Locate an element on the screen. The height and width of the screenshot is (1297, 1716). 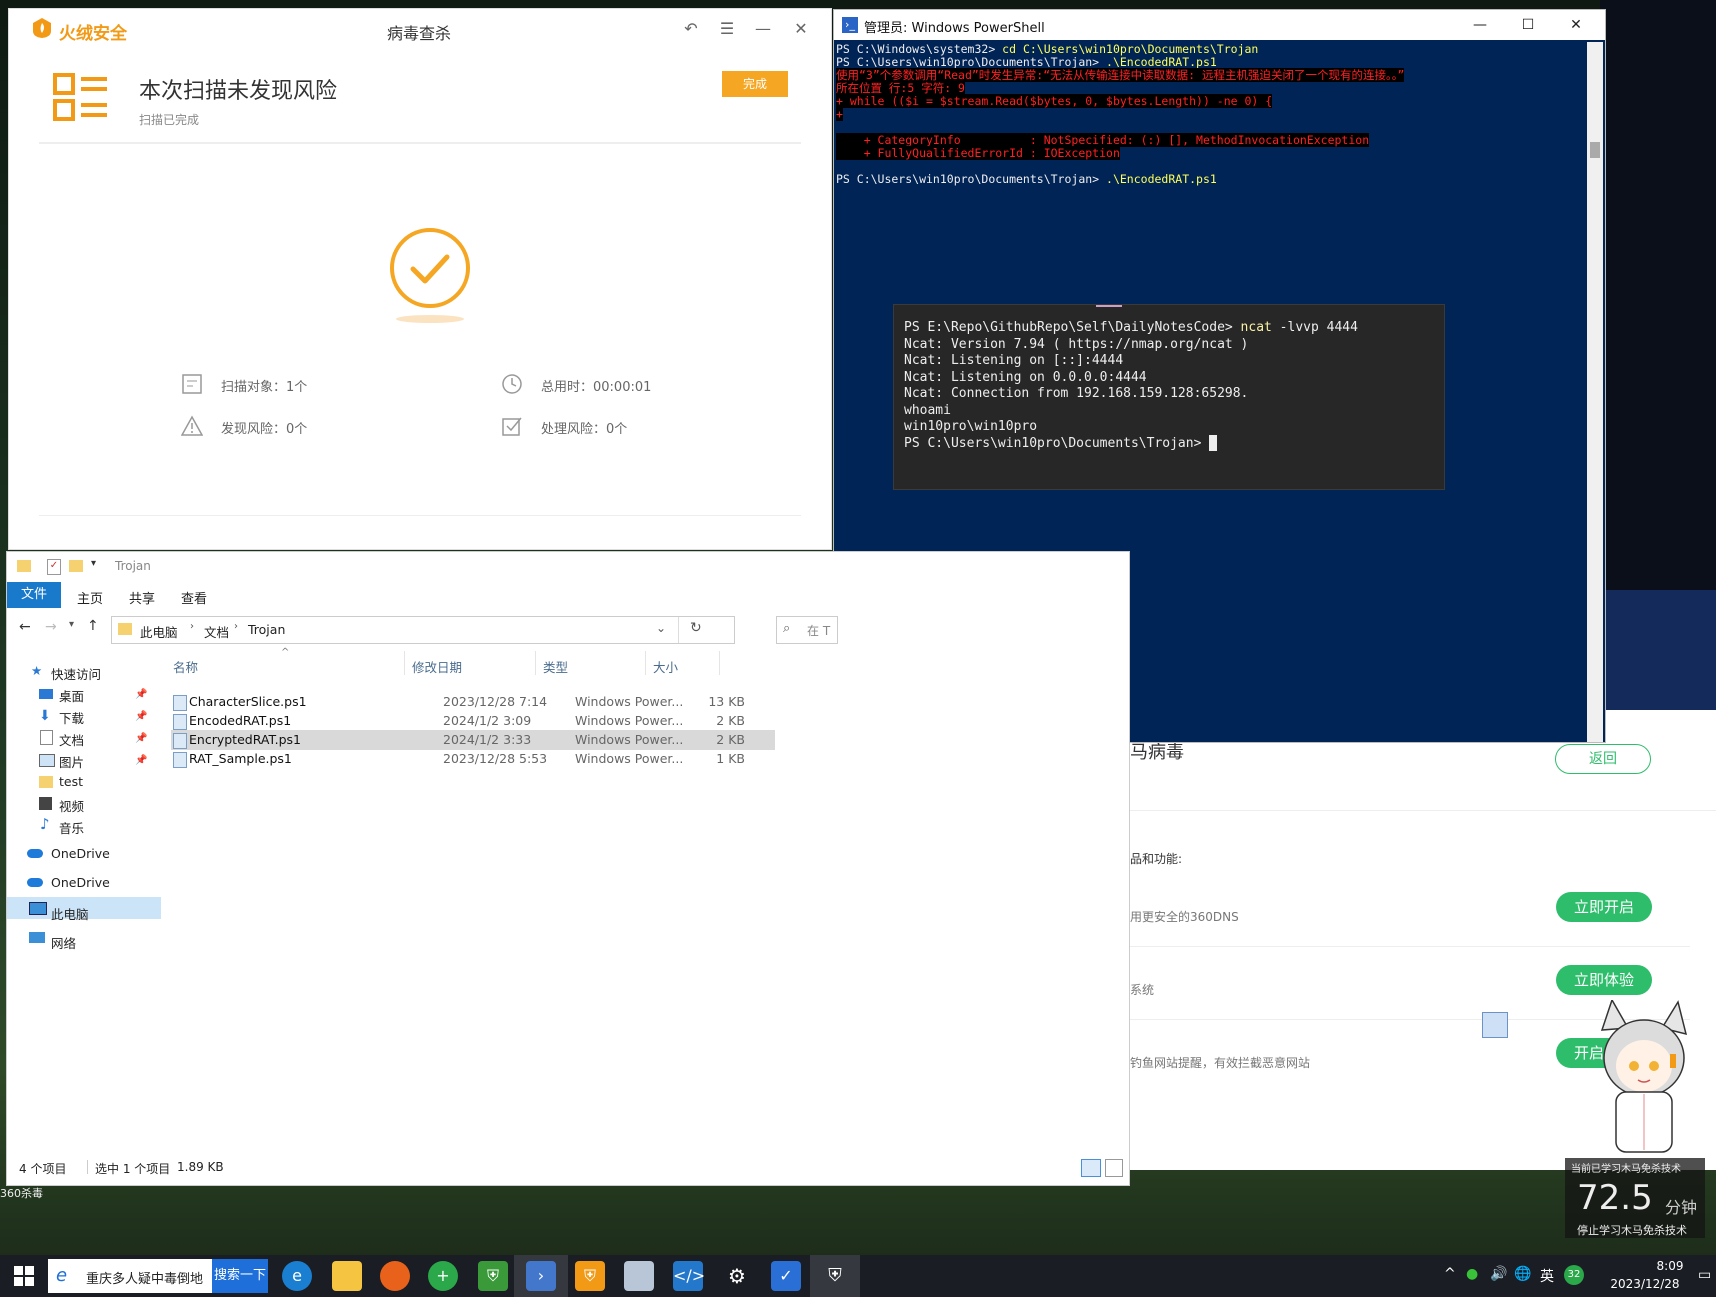
recent-locations-icon: ▾ is located at coordinates (71, 624).